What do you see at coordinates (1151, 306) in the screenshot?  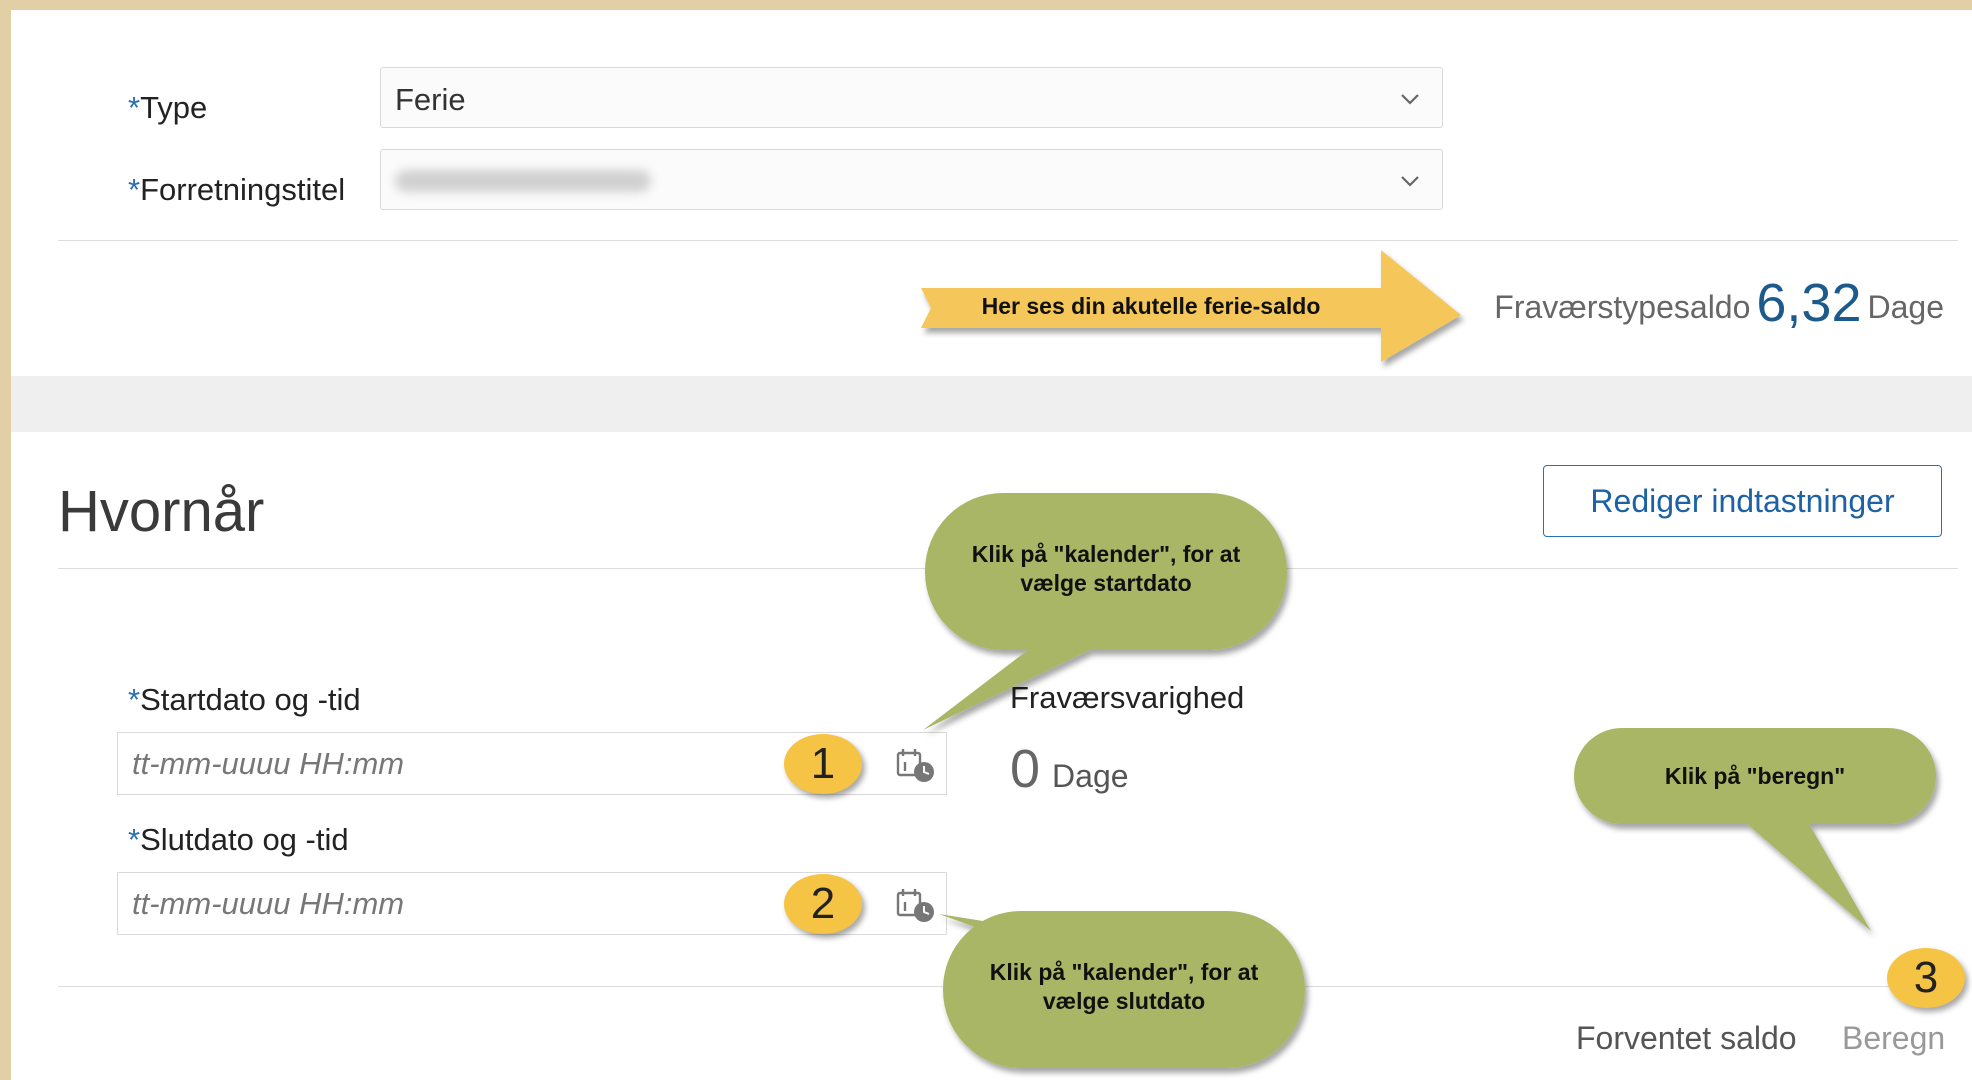 I see `arrow-annotation-text: Her ses din akutelle ferie-saldo` at bounding box center [1151, 306].